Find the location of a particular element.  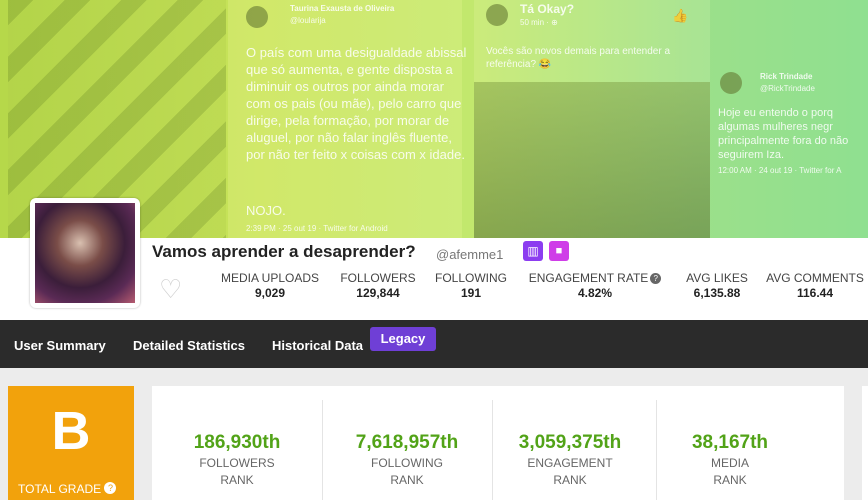

thumbs-up-icon: 👍 is located at coordinates (680, 15).